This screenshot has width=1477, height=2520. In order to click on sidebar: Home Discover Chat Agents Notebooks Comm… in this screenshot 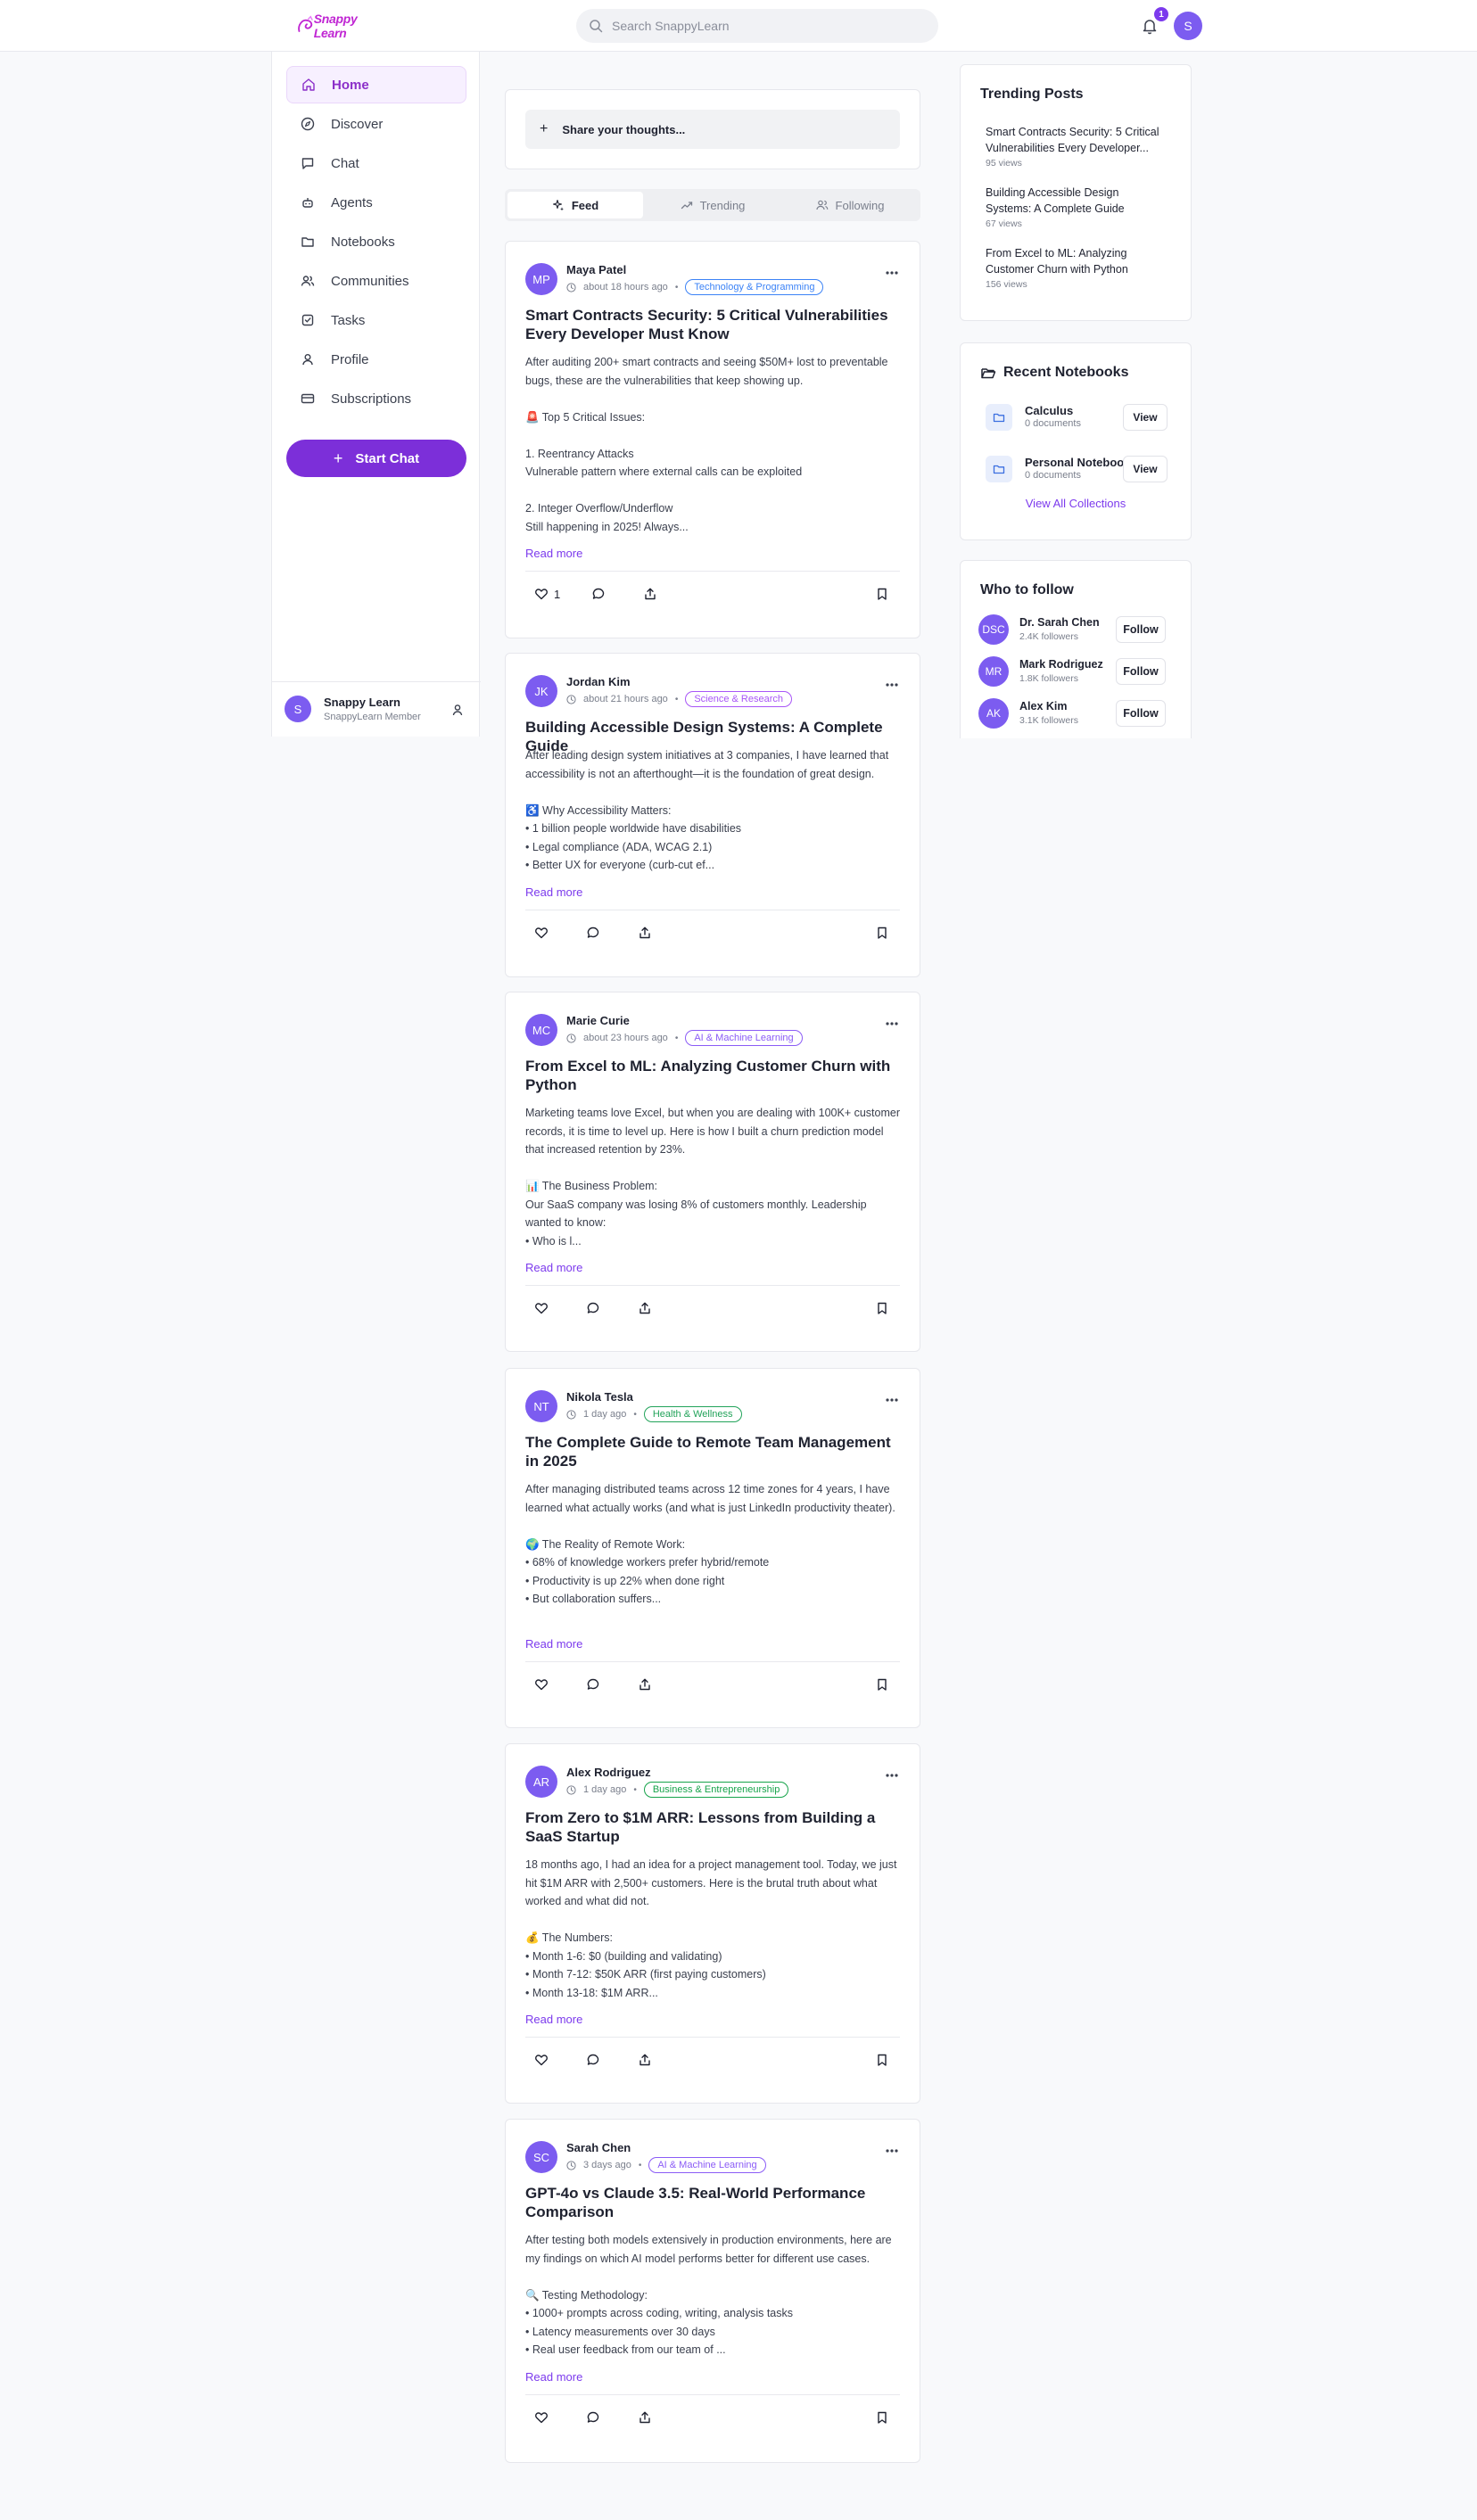, I will do `click(376, 394)`.